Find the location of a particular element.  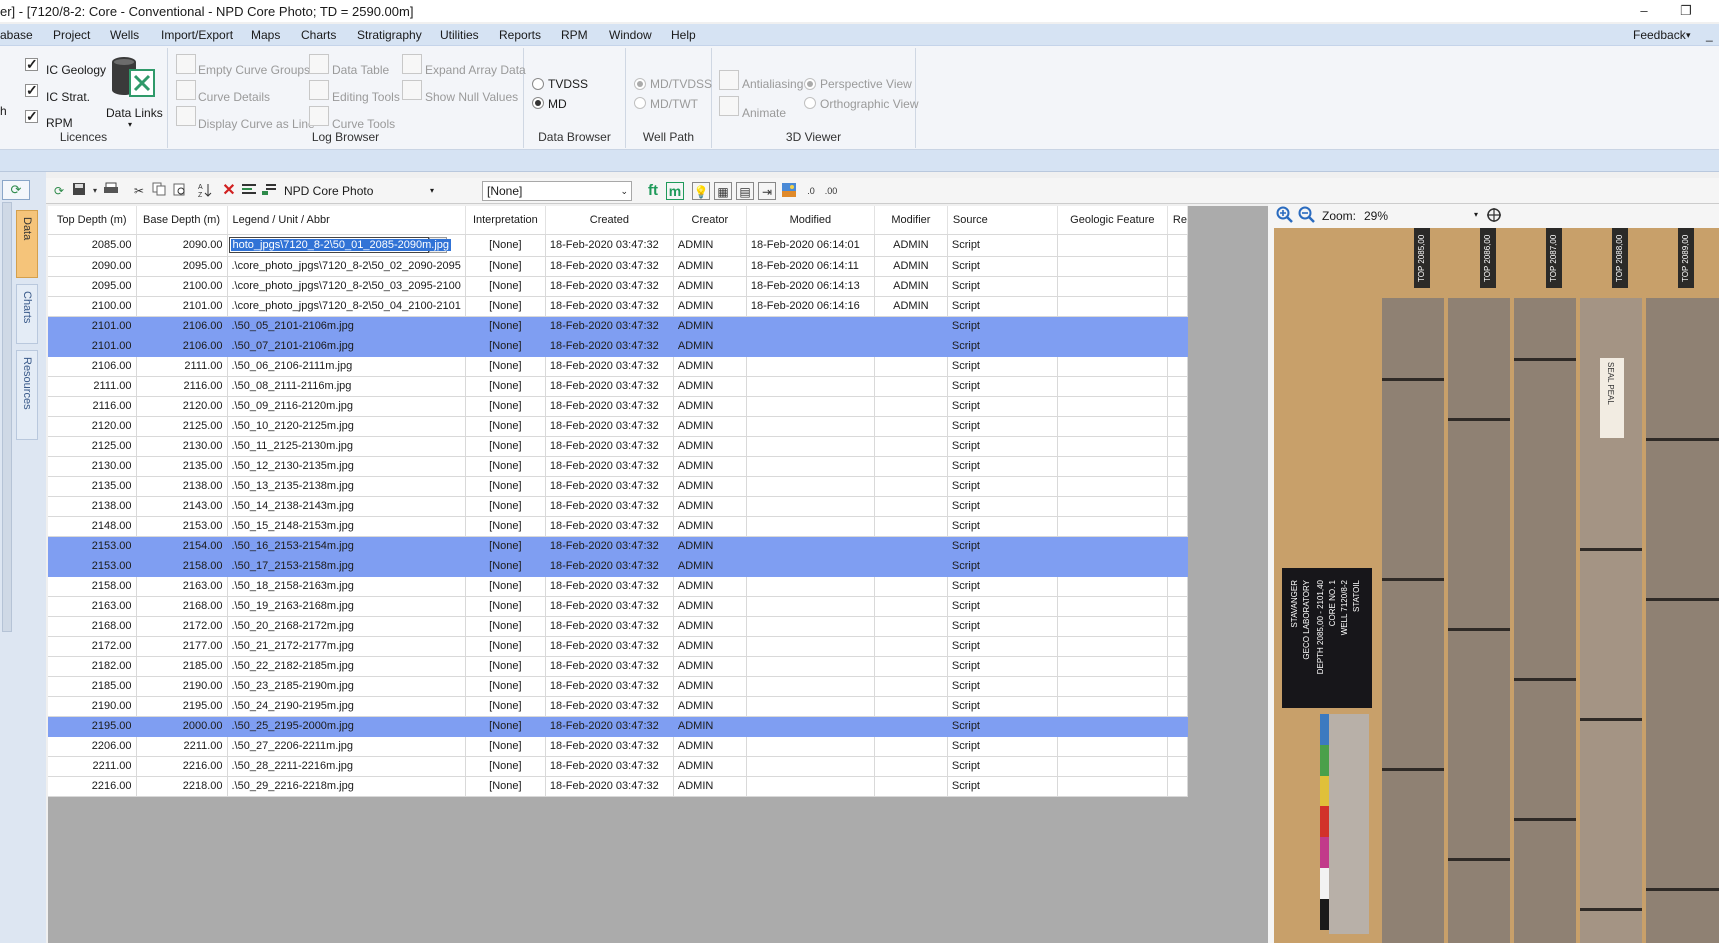

menu-maps: Maps is located at coordinates (265, 35).